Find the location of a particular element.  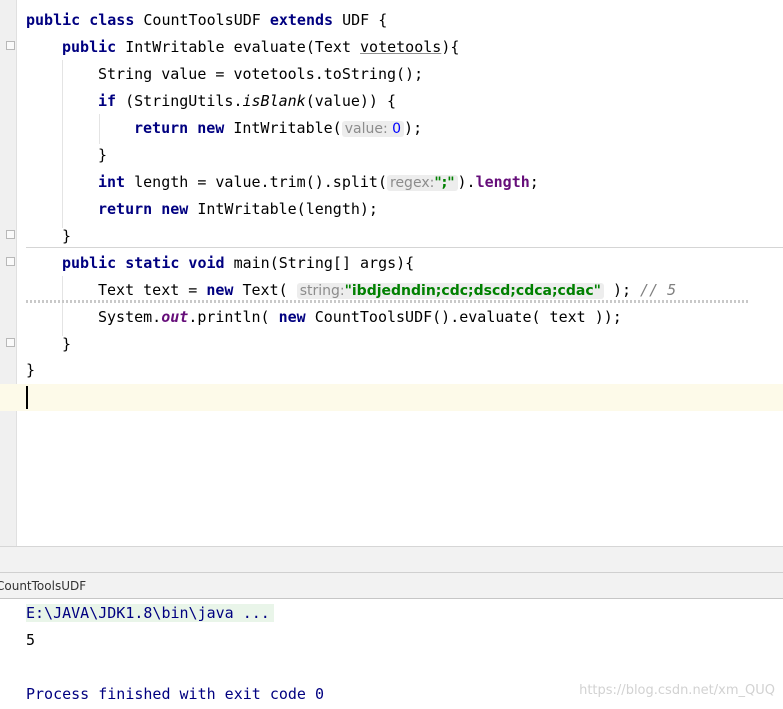

text-caret is located at coordinates (27, 397).